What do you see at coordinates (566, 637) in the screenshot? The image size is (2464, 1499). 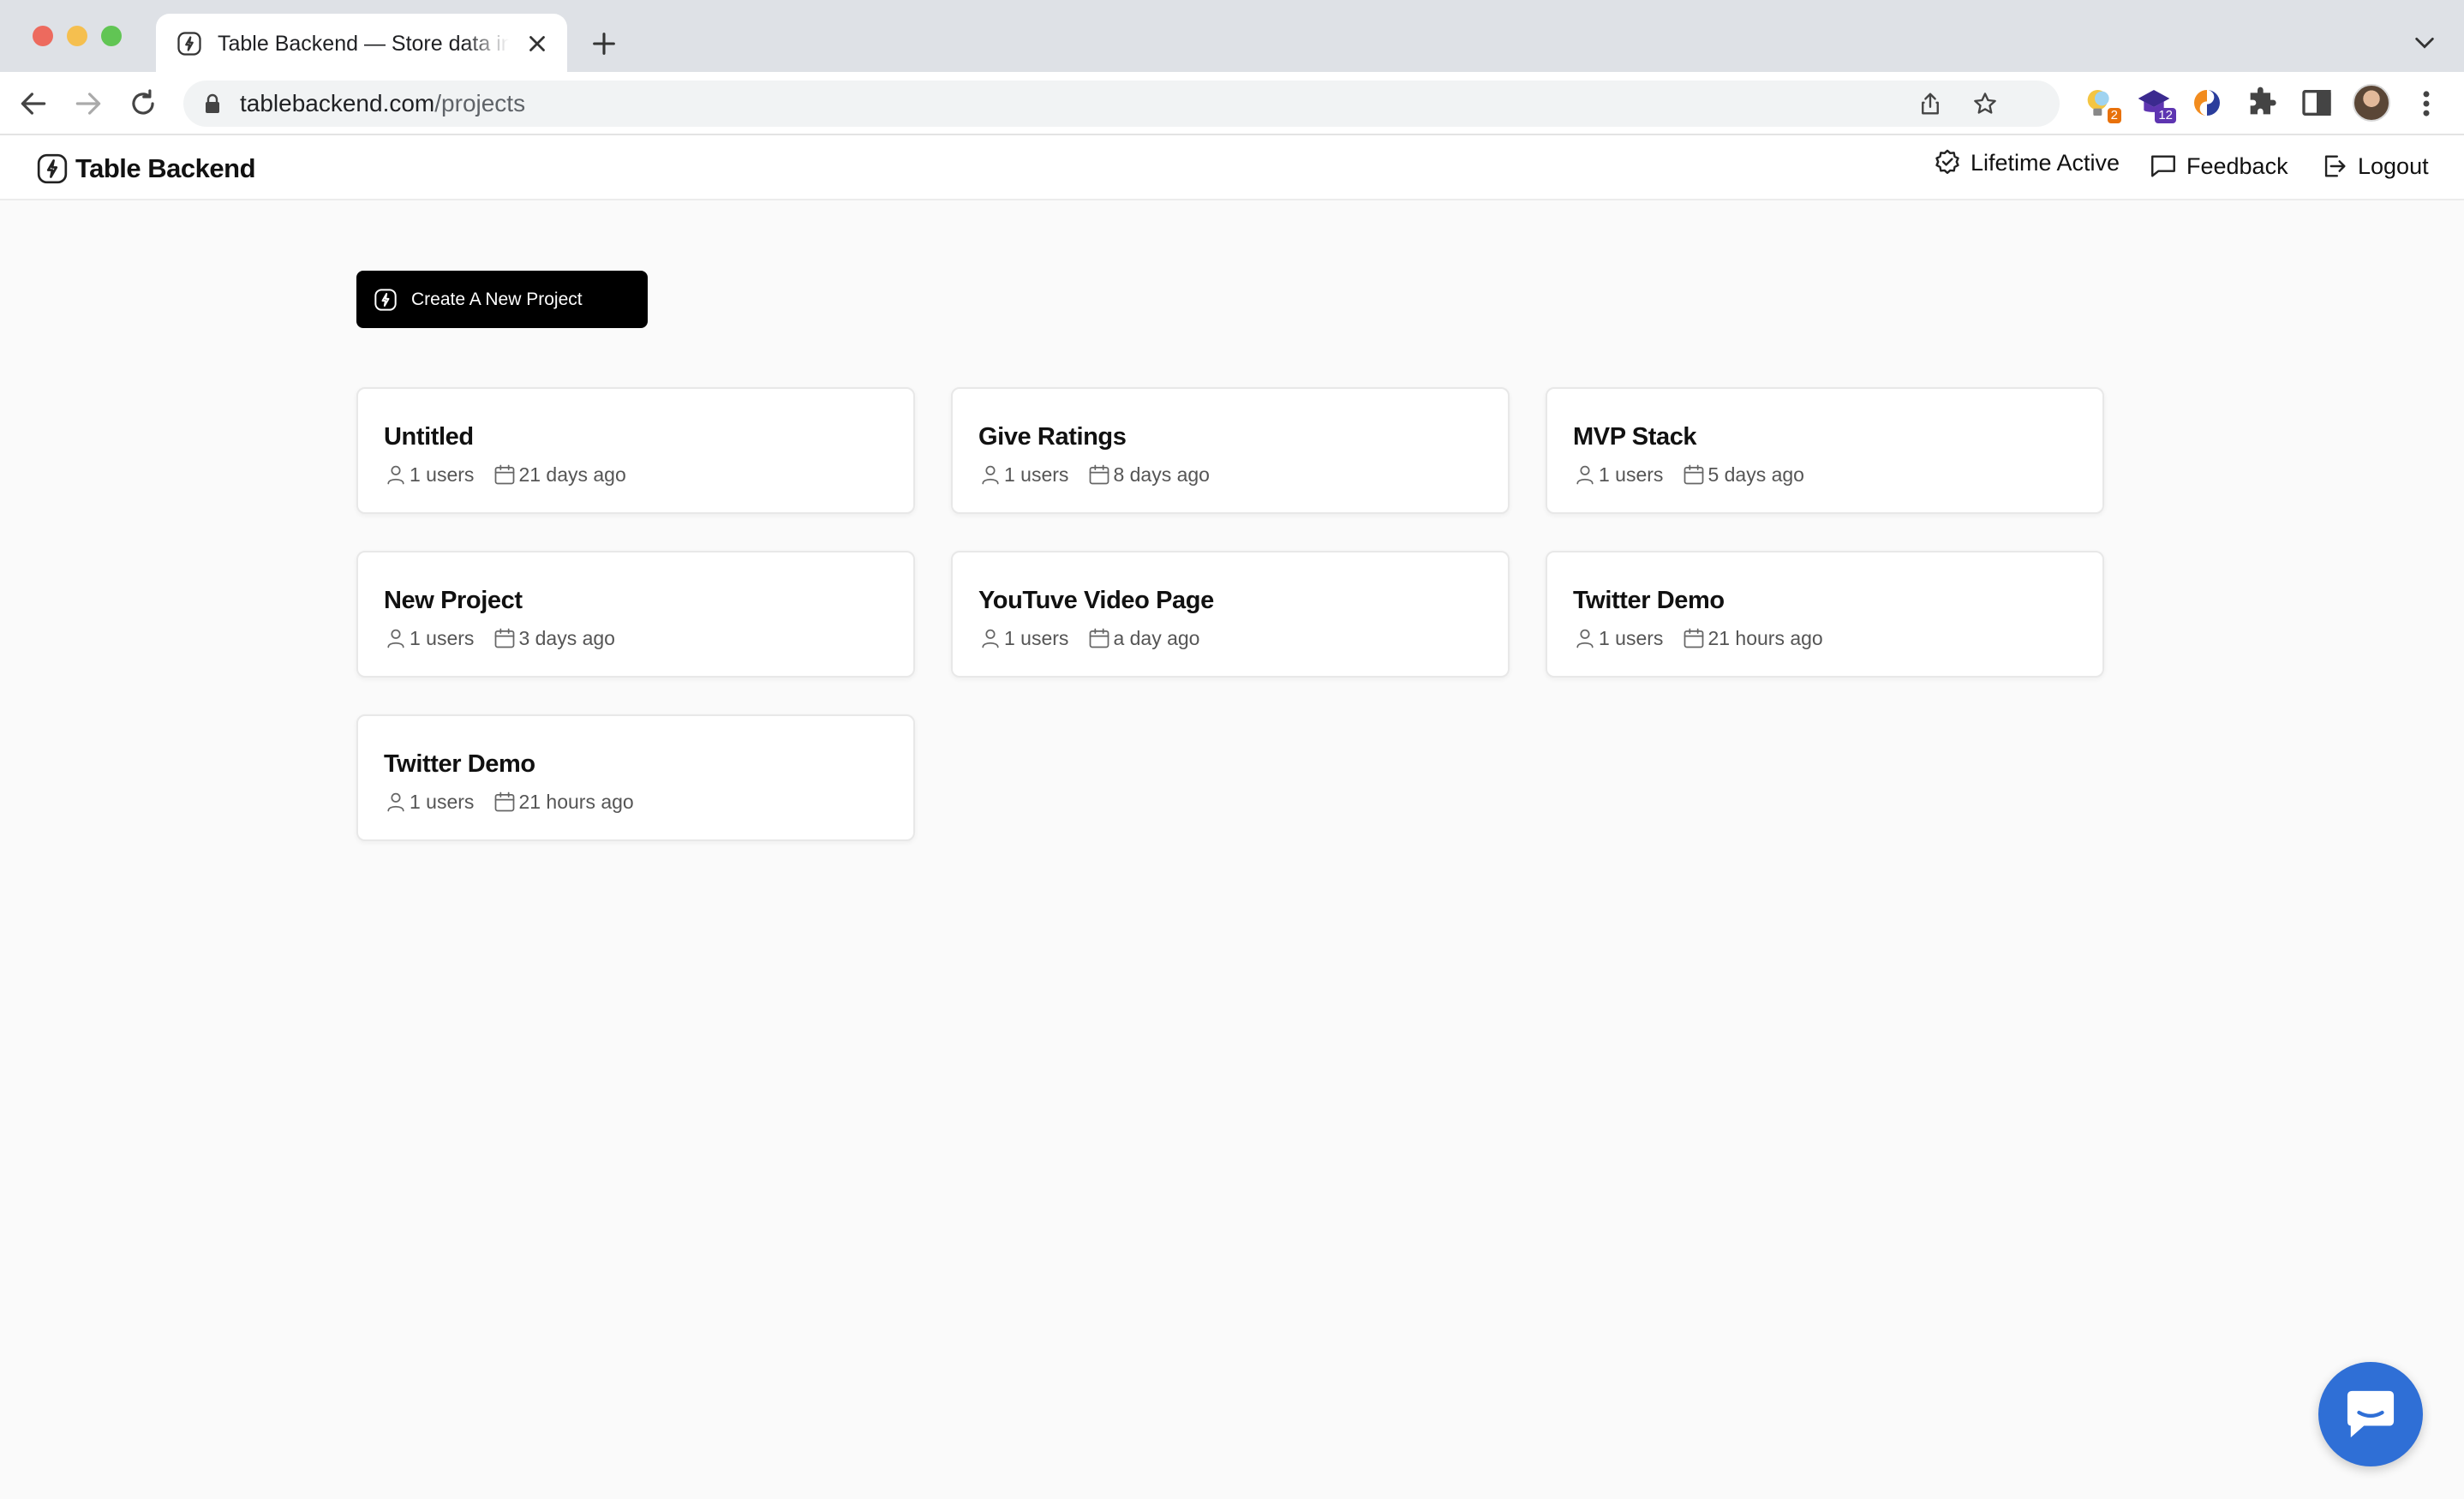 I see `project-date-text: 3 days ago` at bounding box center [566, 637].